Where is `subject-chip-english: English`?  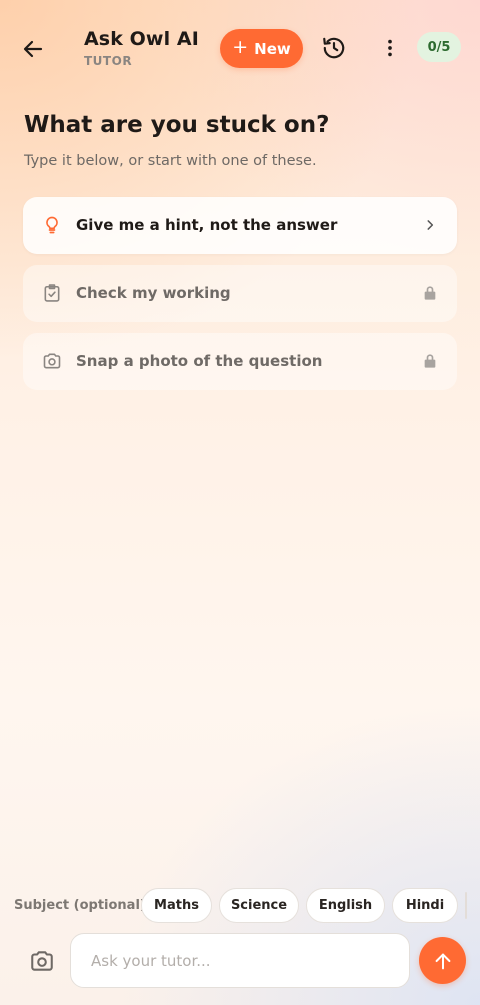
subject-chip-english: English is located at coordinates (345, 905).